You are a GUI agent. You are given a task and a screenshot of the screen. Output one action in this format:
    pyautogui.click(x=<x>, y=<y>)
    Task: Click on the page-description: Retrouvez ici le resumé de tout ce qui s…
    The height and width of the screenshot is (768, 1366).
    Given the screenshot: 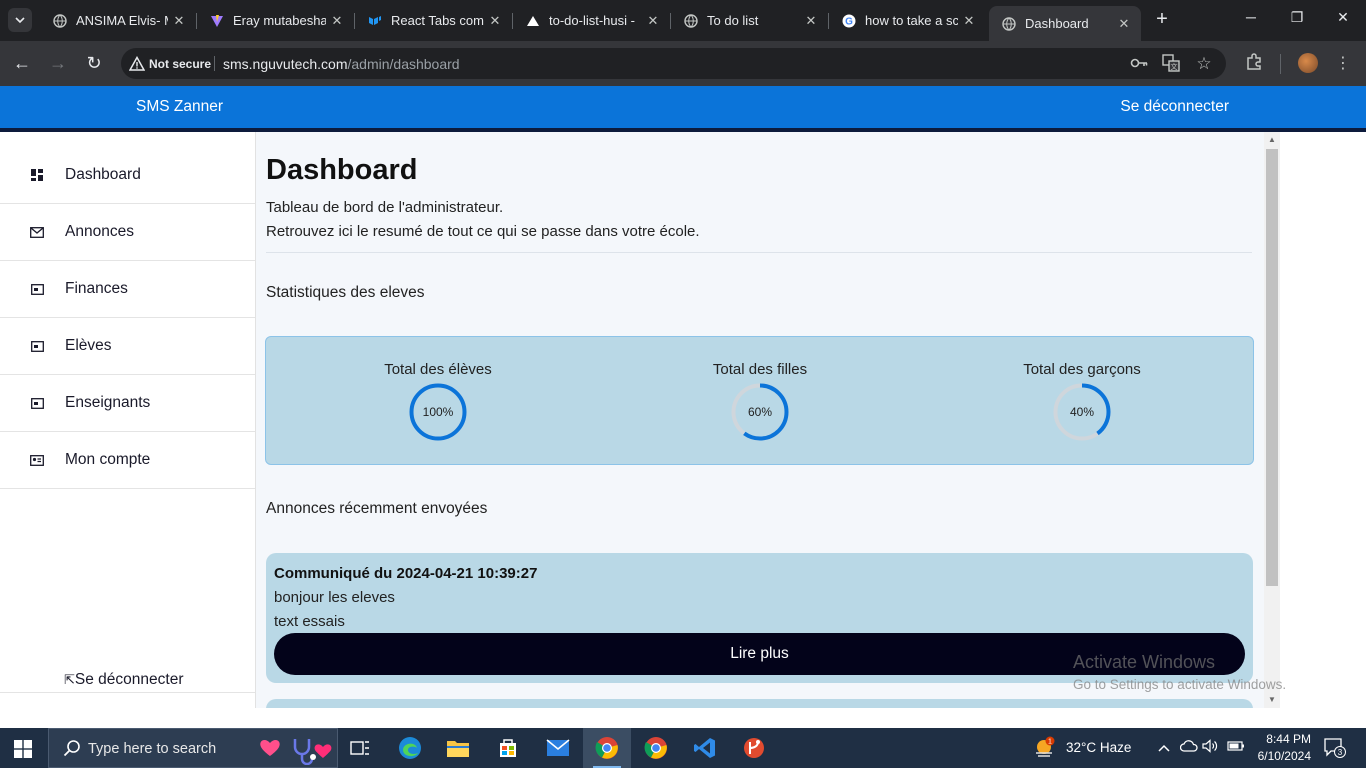 What is the action you would take?
    pyautogui.click(x=483, y=231)
    